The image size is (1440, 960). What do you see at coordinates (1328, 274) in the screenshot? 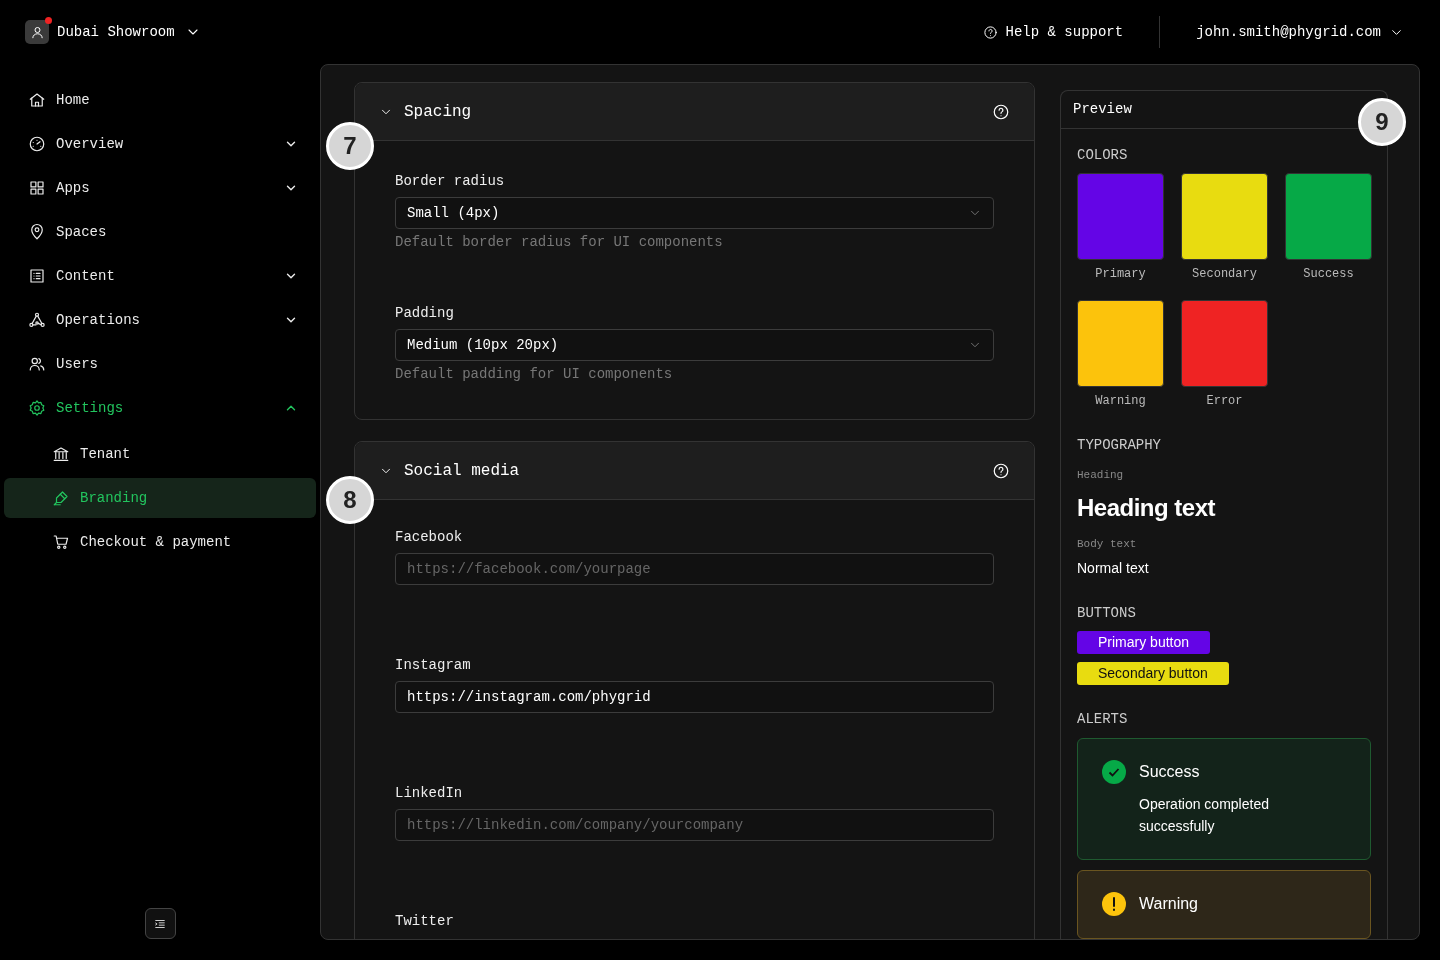
I see `swatch-label: Success` at bounding box center [1328, 274].